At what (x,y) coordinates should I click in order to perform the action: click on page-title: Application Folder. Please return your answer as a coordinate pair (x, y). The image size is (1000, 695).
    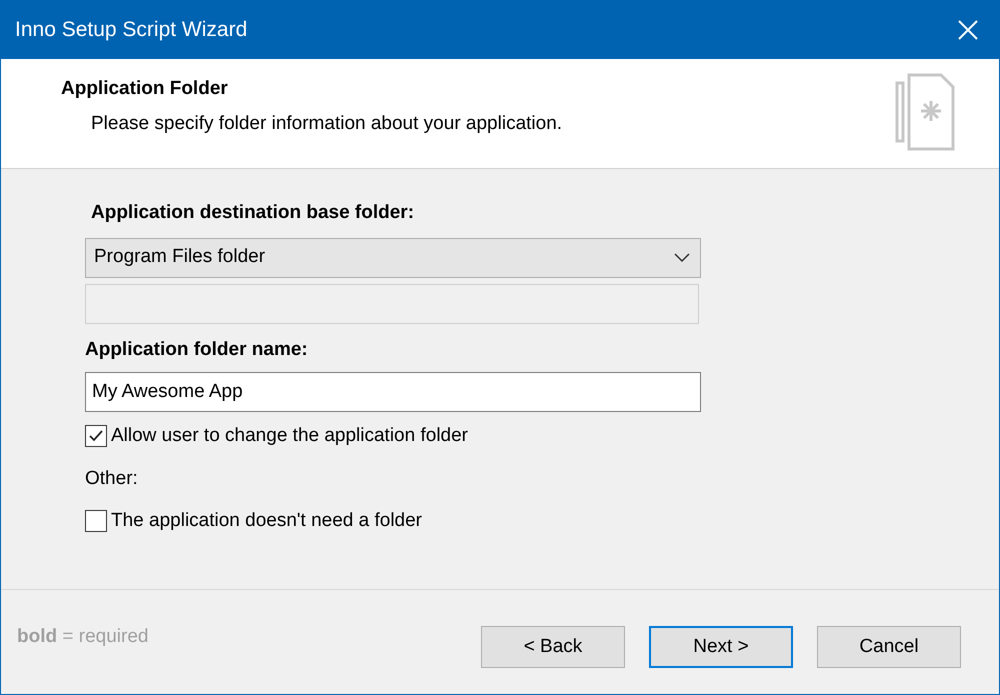
    Looking at the image, I should click on (145, 89).